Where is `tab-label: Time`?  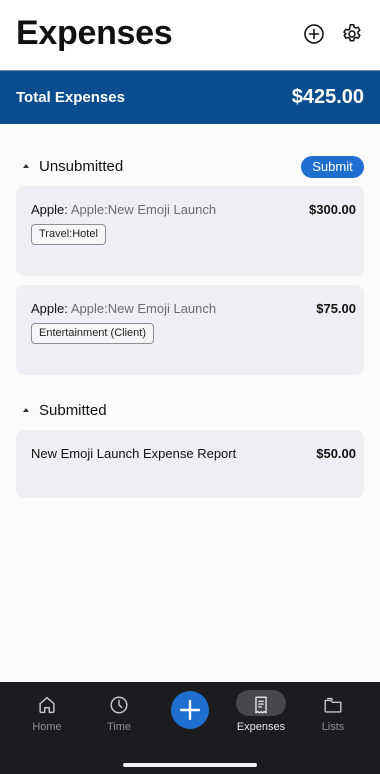
tab-label: Time is located at coordinates (119, 727).